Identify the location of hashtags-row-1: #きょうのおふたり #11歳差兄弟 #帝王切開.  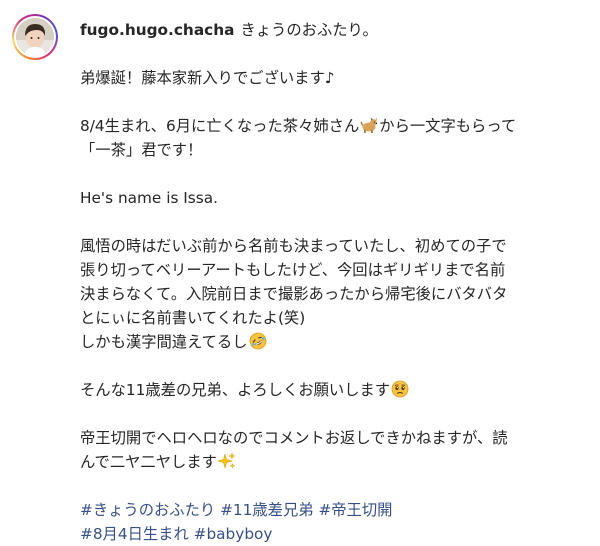
(335, 510).